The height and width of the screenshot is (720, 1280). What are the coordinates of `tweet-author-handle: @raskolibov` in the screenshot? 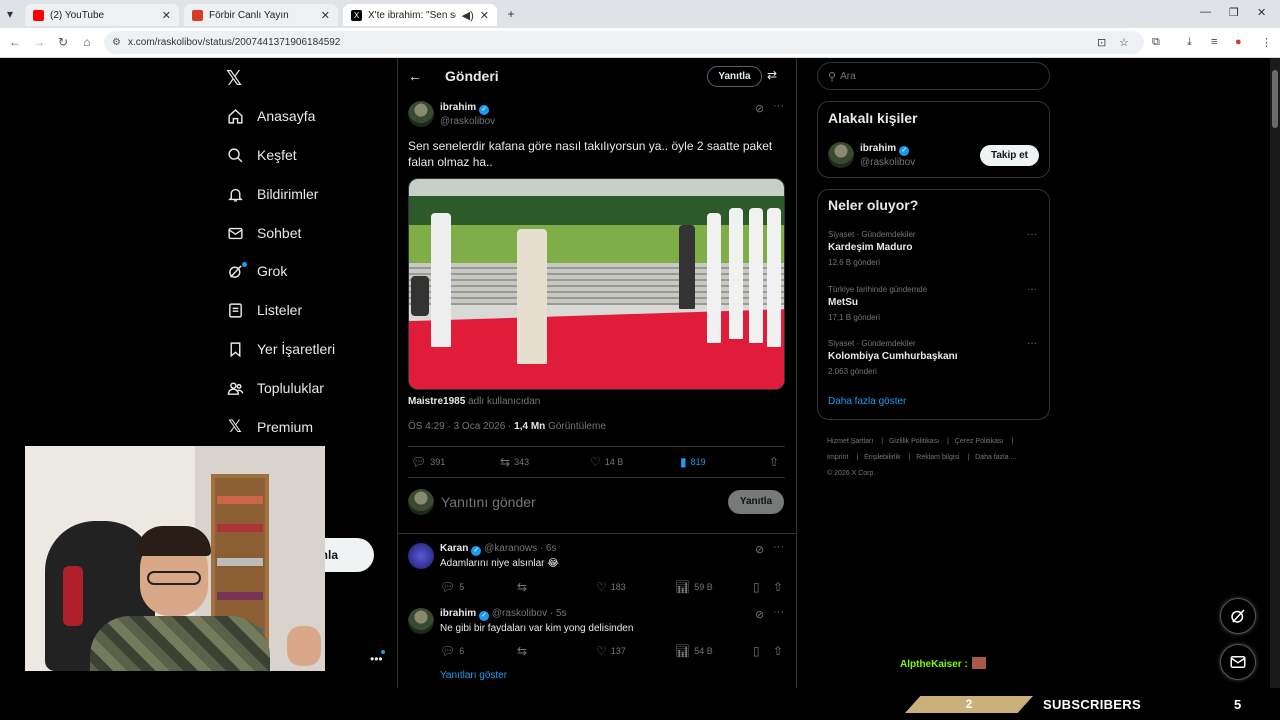 It's located at (467, 121).